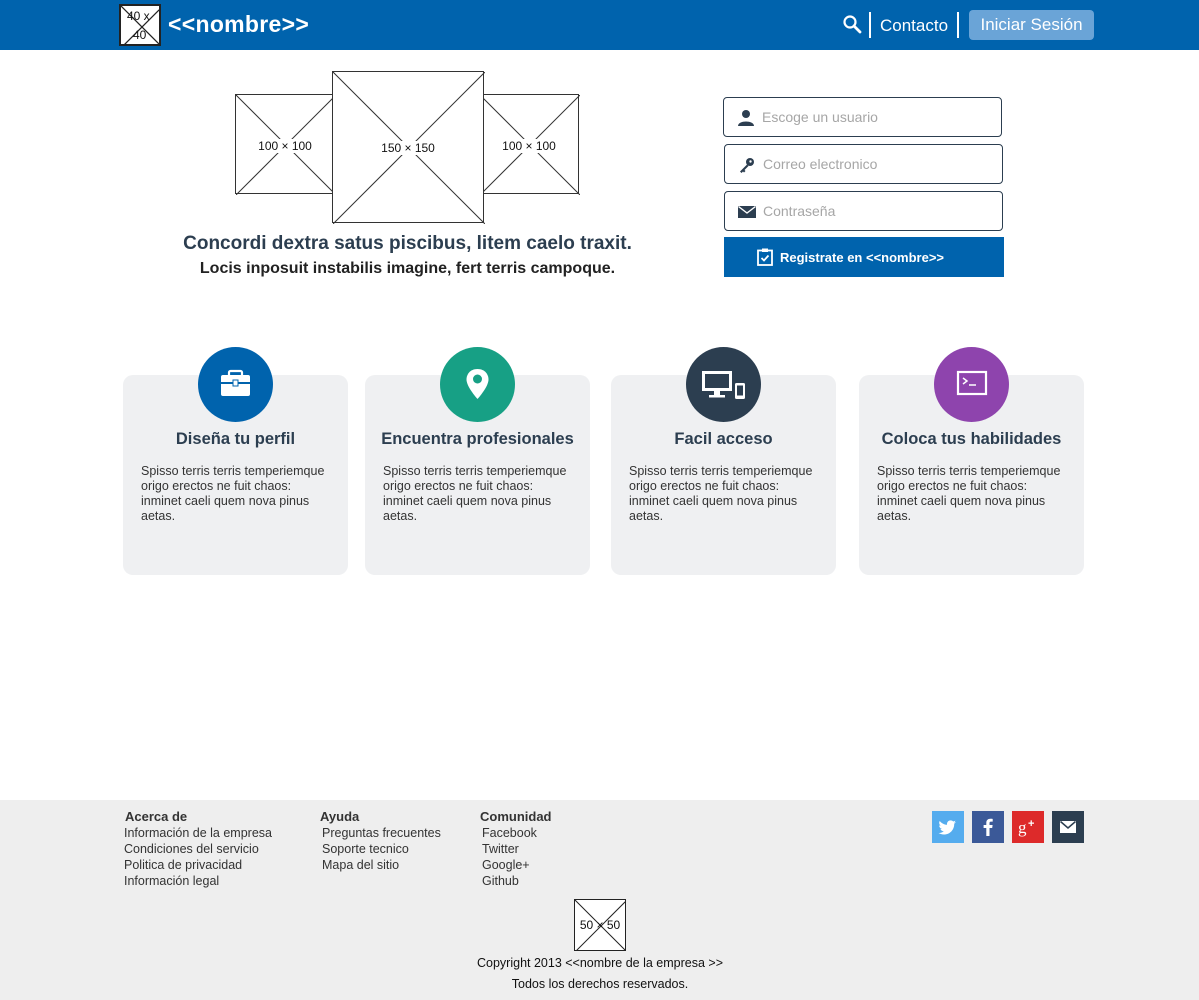 This screenshot has width=1199, height=1000. I want to click on twitter-button, so click(948, 827).